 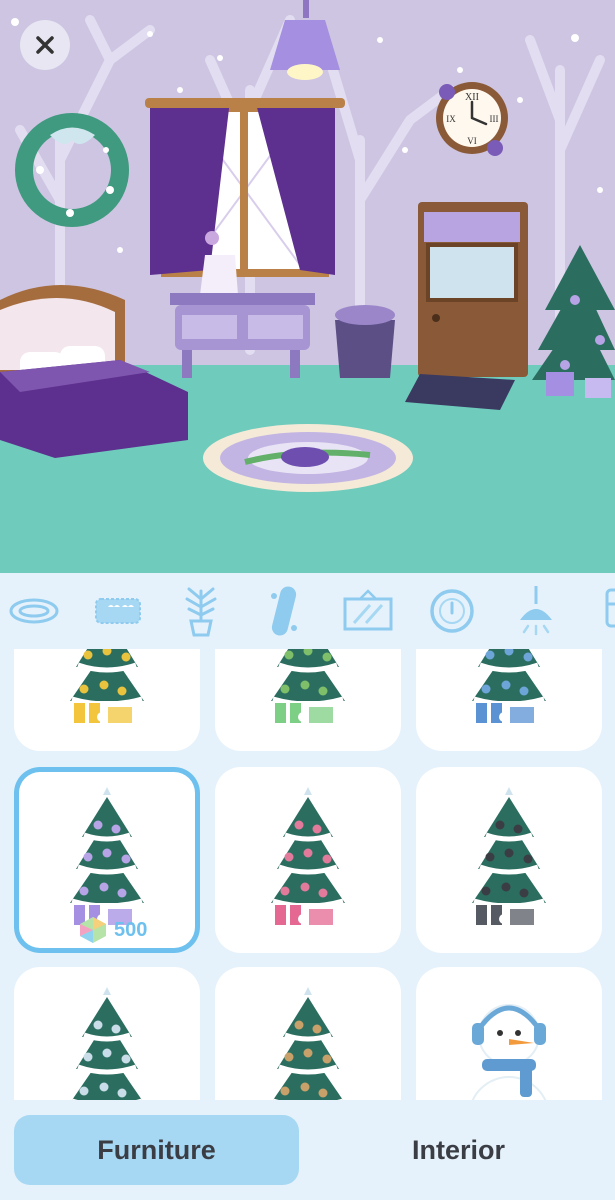 I want to click on skateboard-icon, so click(x=284, y=611).